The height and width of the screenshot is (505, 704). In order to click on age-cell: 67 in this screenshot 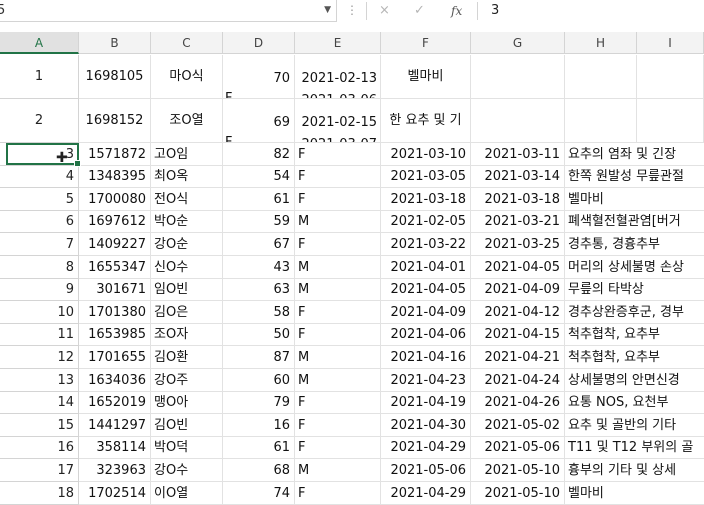, I will do `click(259, 244)`.